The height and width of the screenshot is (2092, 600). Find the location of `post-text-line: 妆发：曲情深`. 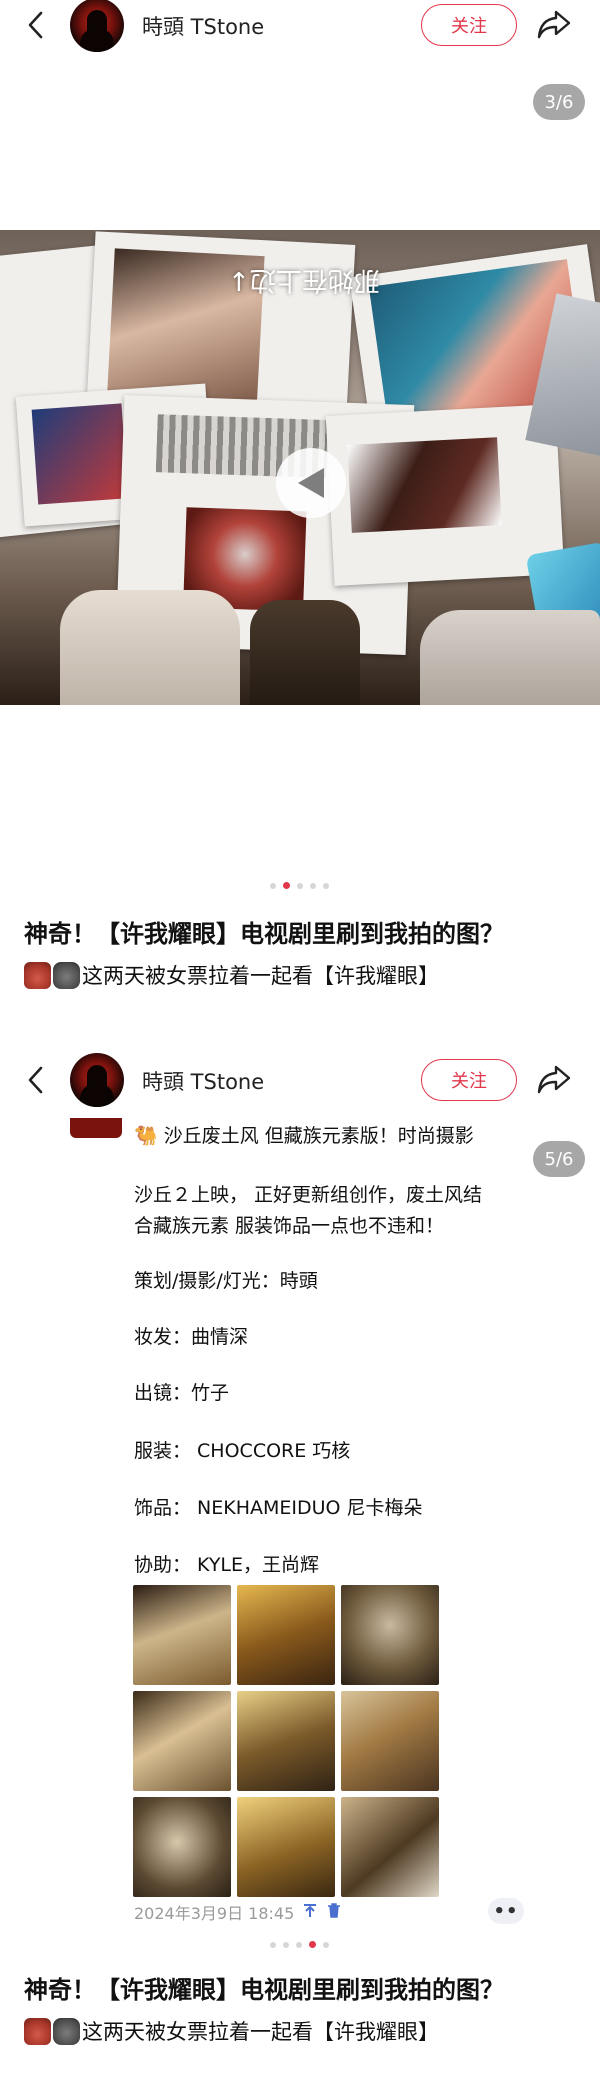

post-text-line: 妆发：曲情深 is located at coordinates (191, 1337).